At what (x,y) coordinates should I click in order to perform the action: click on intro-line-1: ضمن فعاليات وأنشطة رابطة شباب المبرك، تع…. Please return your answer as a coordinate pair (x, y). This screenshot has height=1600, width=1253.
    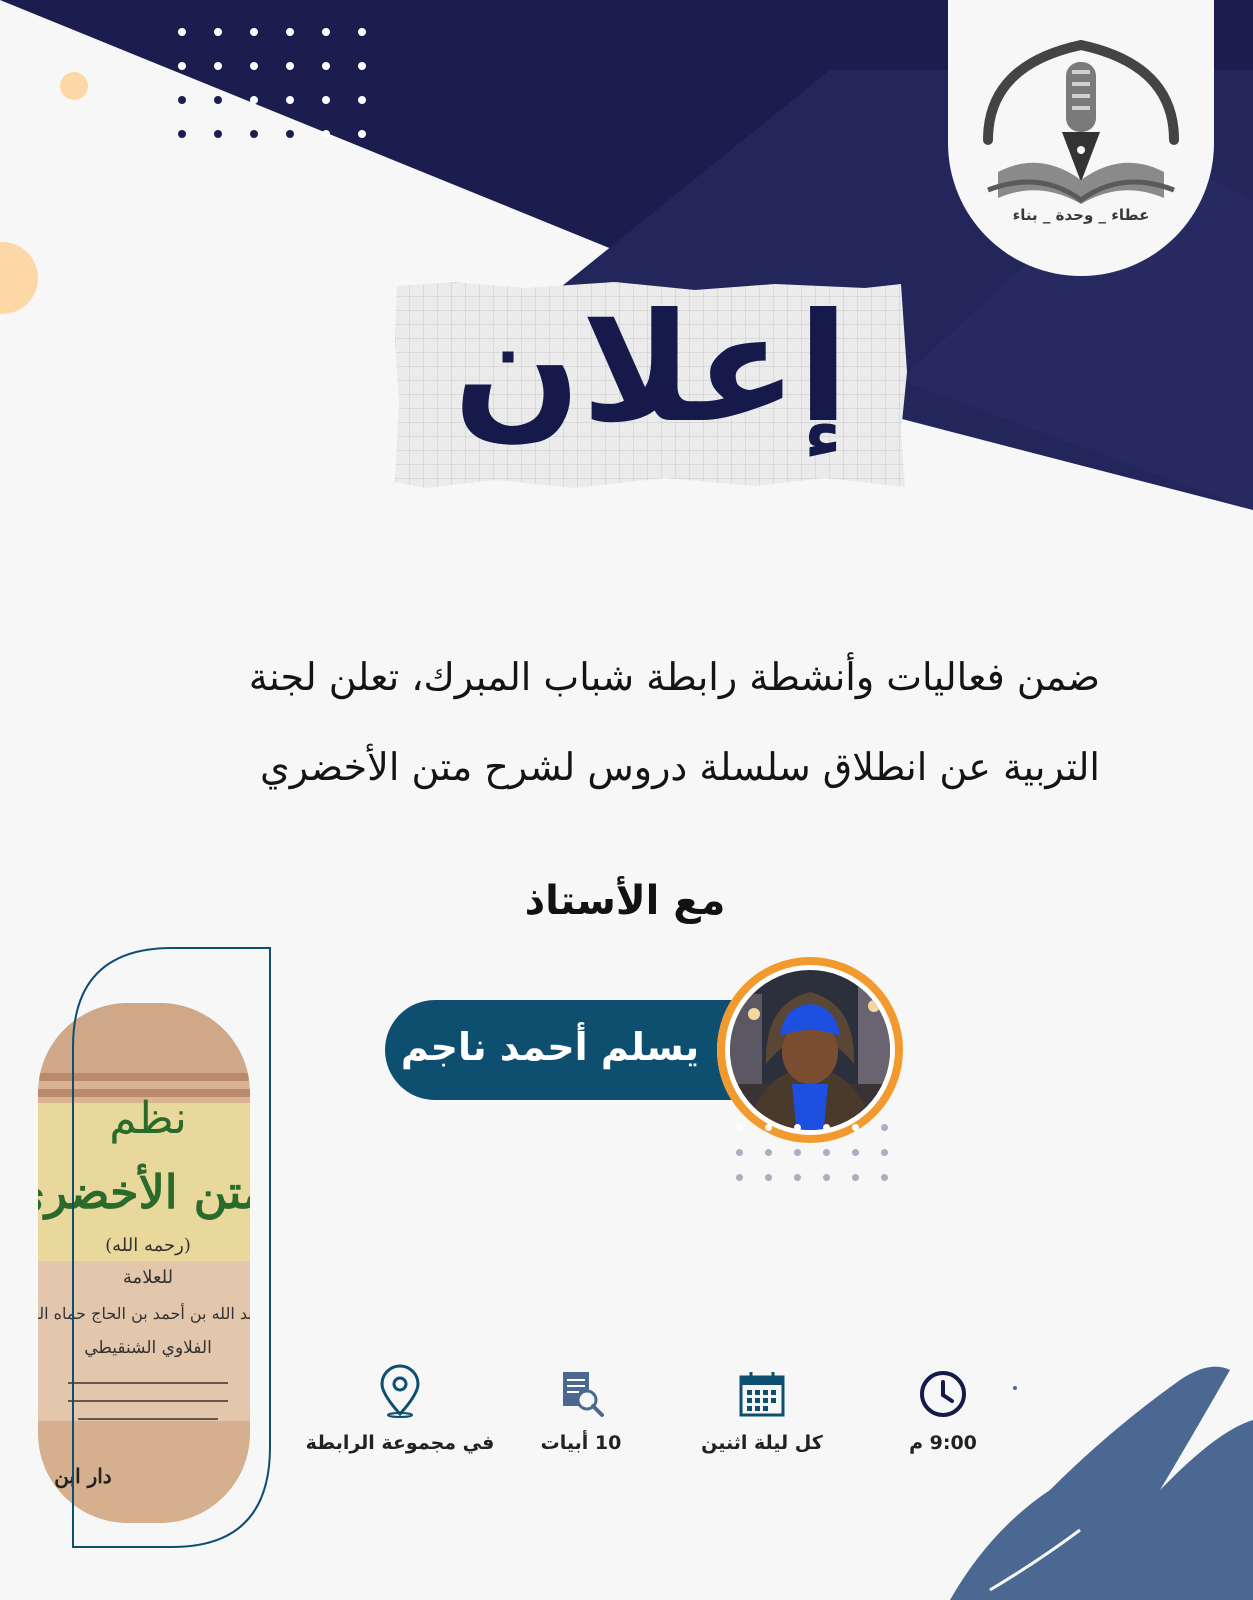
    Looking at the image, I should click on (674, 677).